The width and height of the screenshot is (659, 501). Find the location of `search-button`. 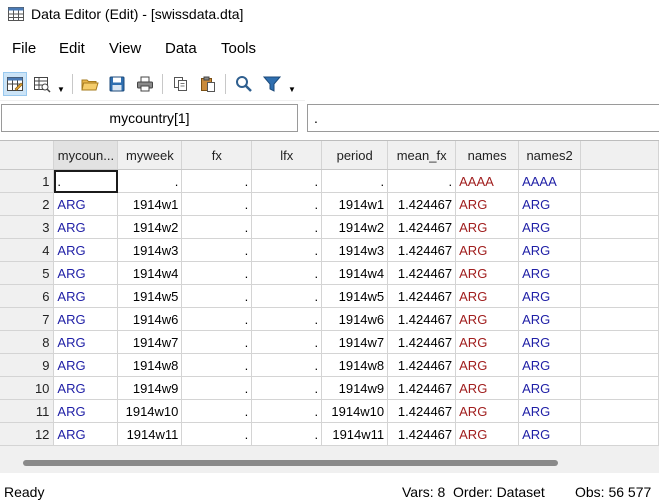

search-button is located at coordinates (244, 84).